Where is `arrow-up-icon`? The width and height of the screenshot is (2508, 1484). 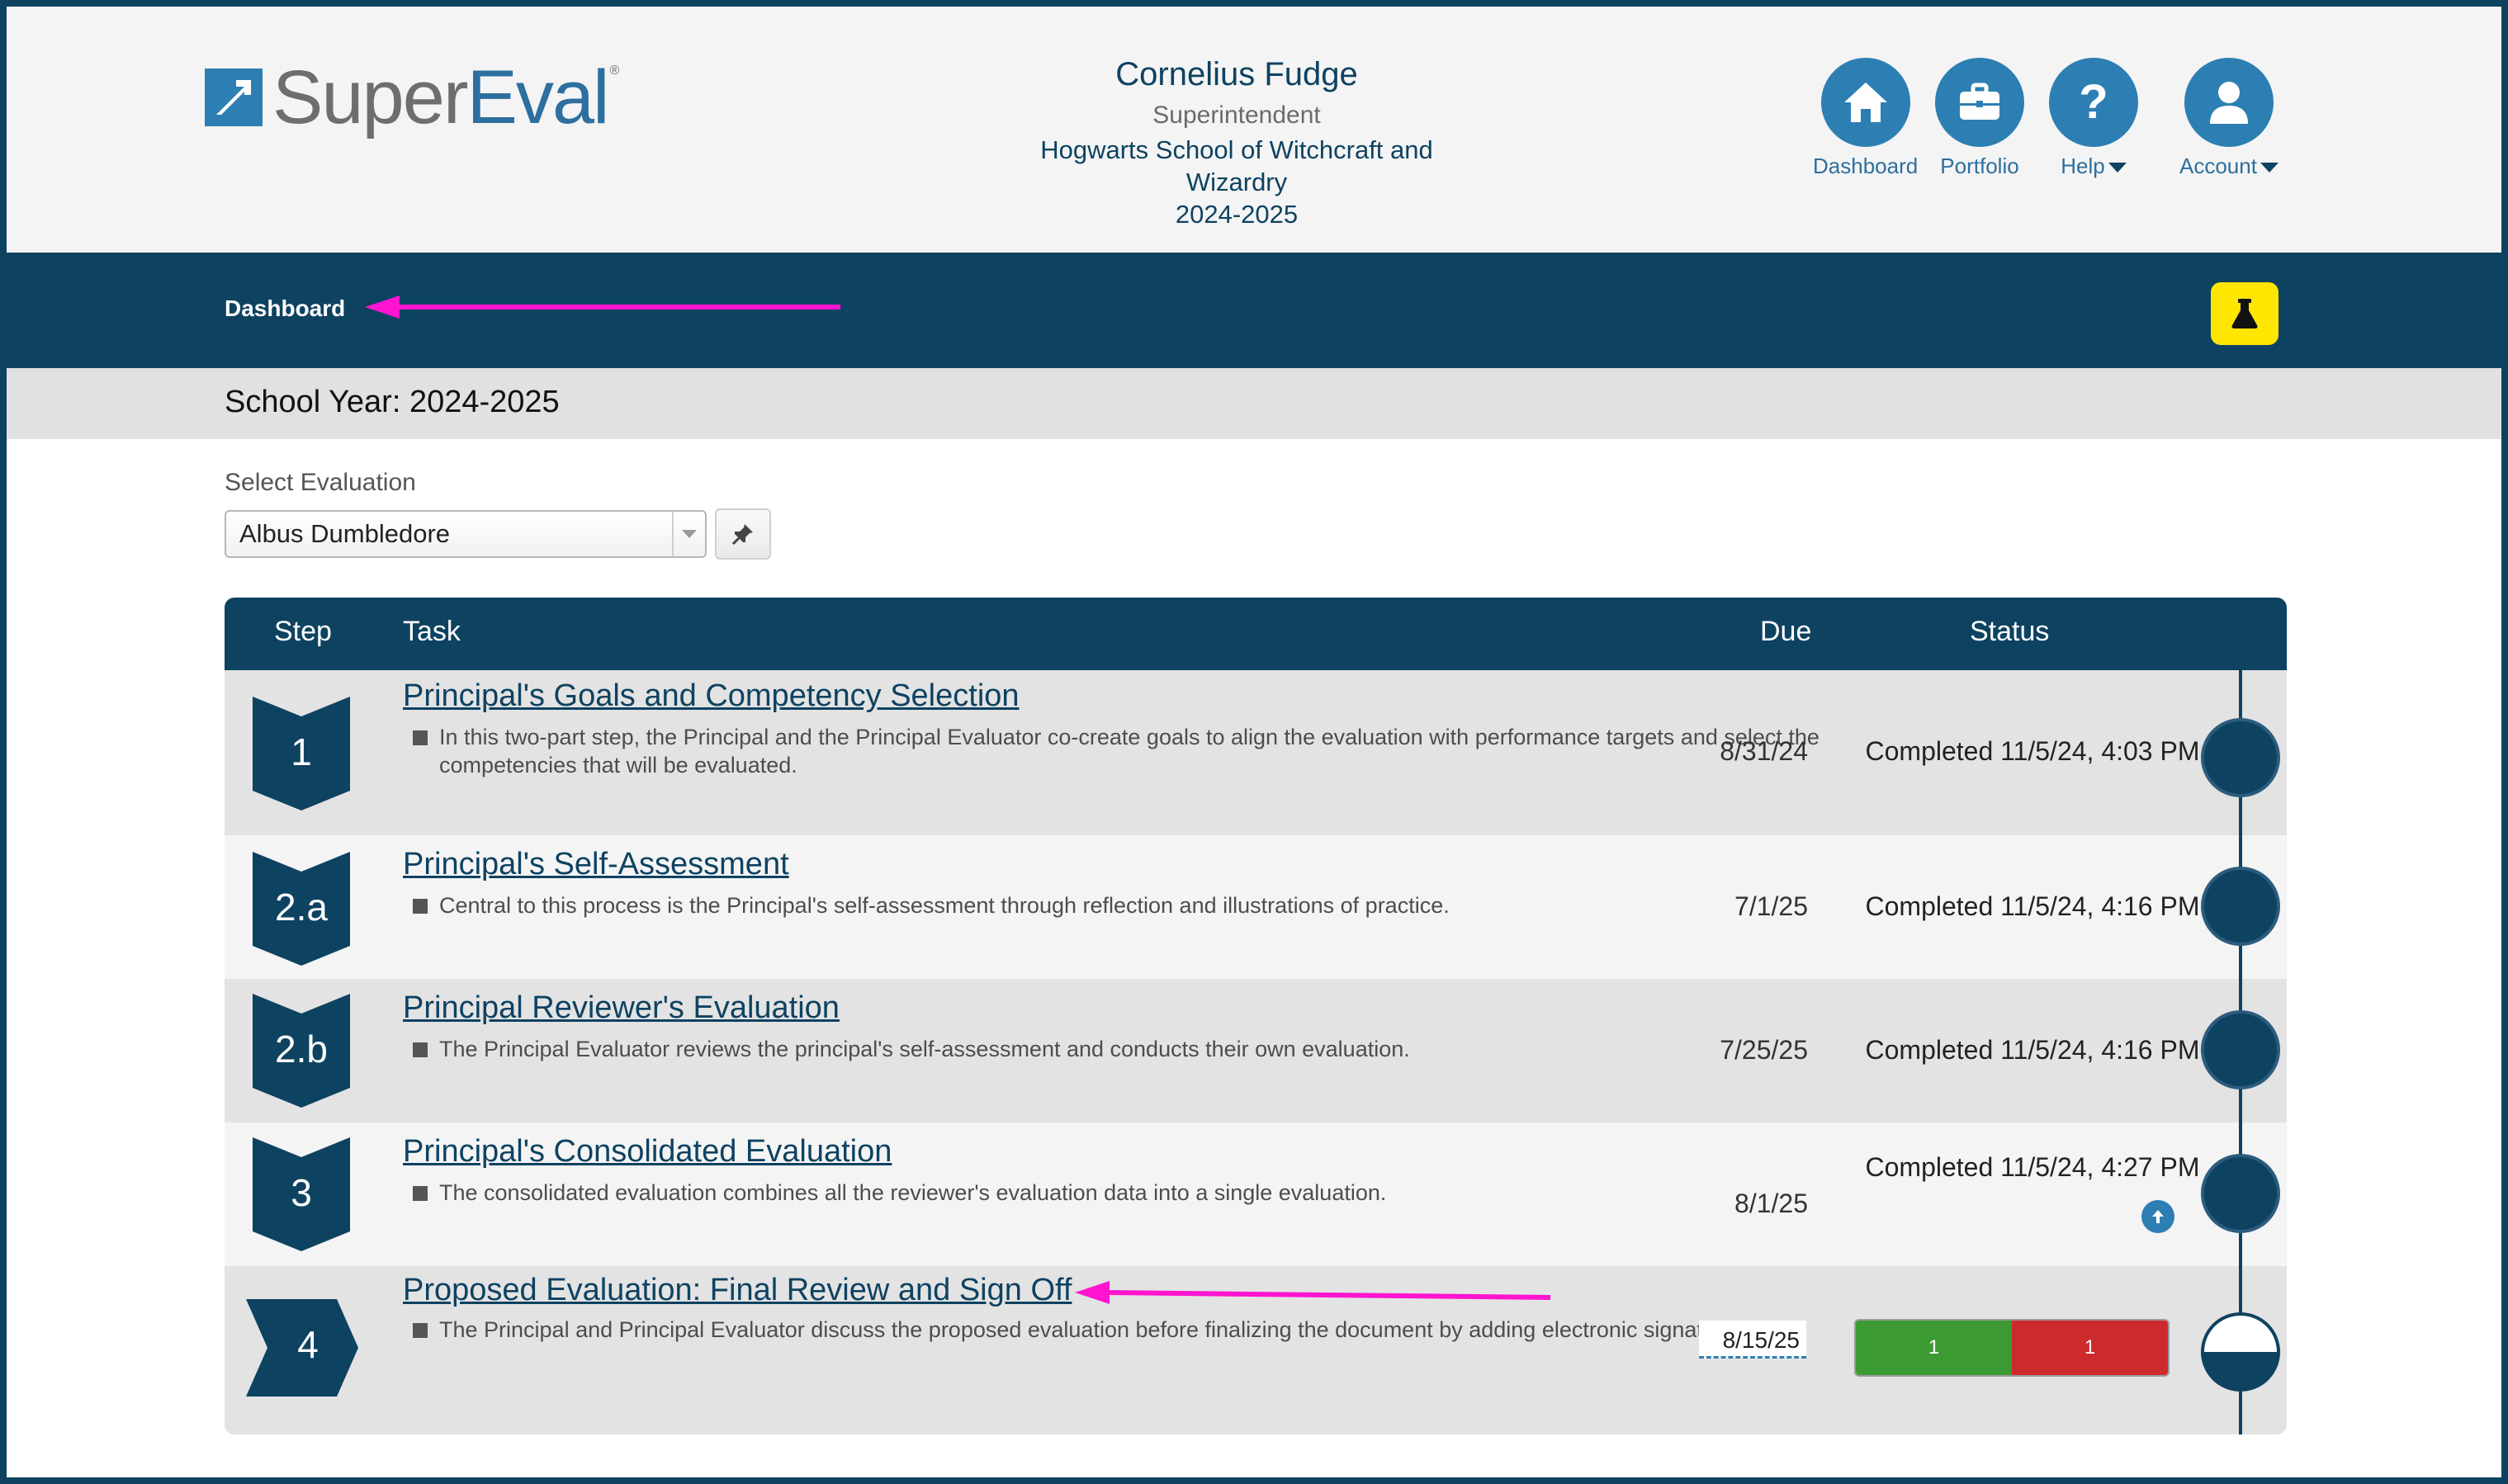
arrow-up-icon is located at coordinates (2157, 1216).